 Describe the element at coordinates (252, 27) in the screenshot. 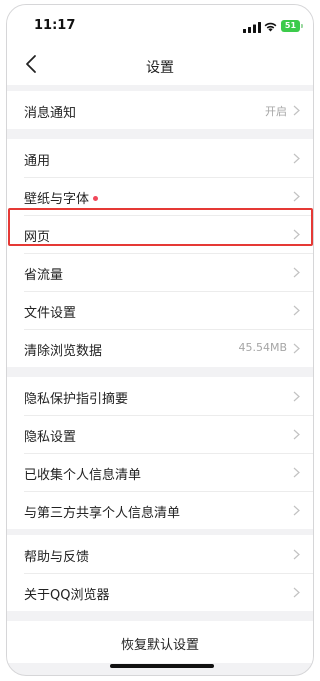

I see `cellular-signal-icon` at that location.